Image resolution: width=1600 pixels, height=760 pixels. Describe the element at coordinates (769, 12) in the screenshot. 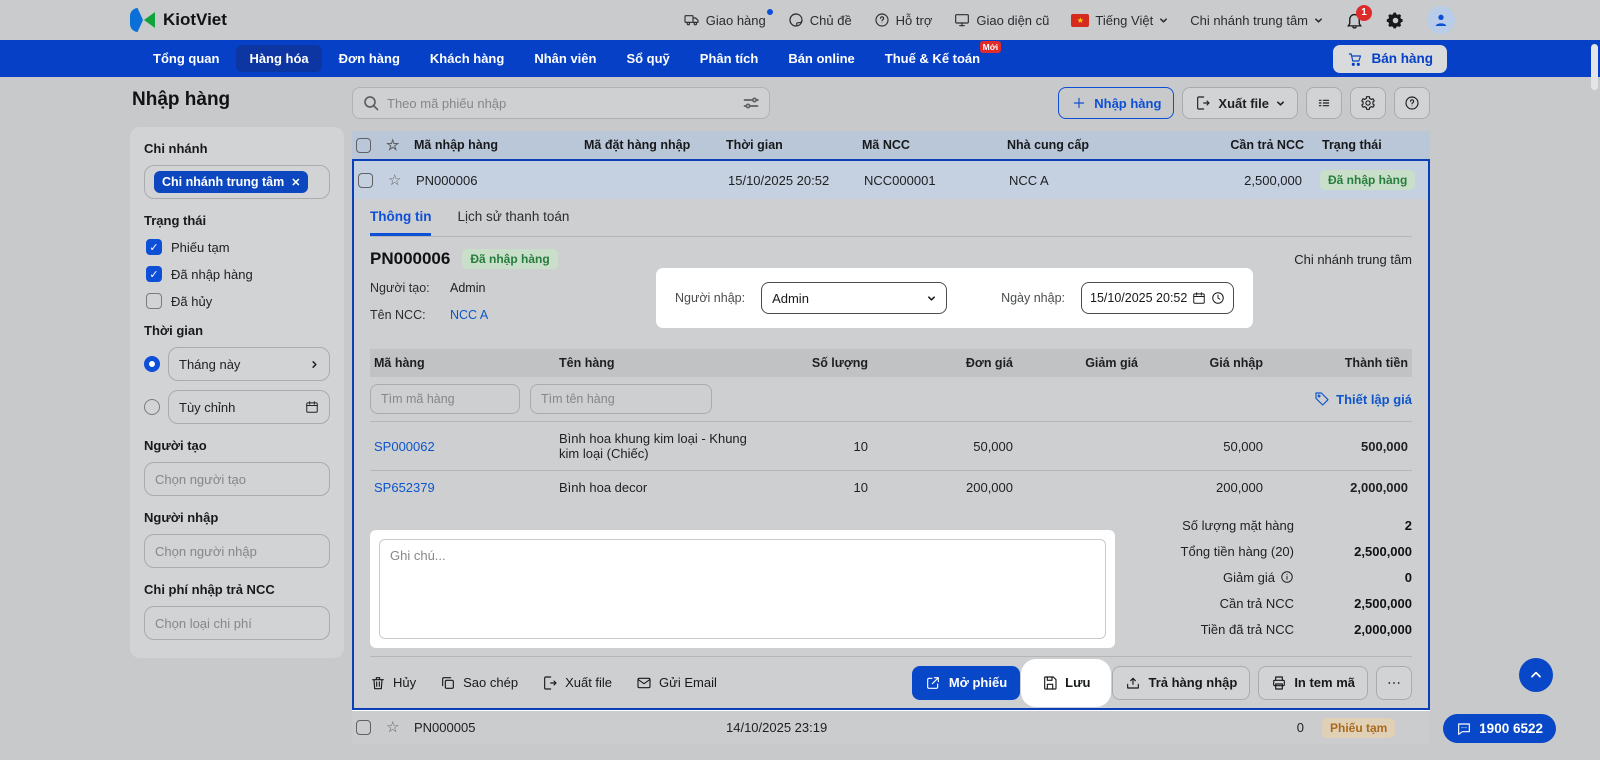

I see `notification-dot` at that location.